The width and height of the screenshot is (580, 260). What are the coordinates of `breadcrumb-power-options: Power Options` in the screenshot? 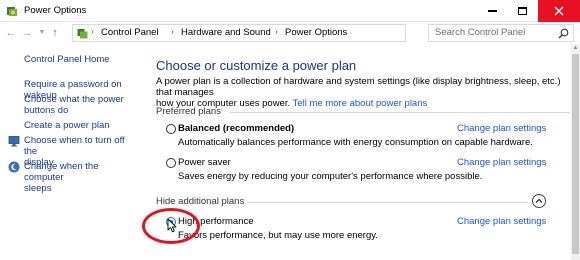 It's located at (316, 32).